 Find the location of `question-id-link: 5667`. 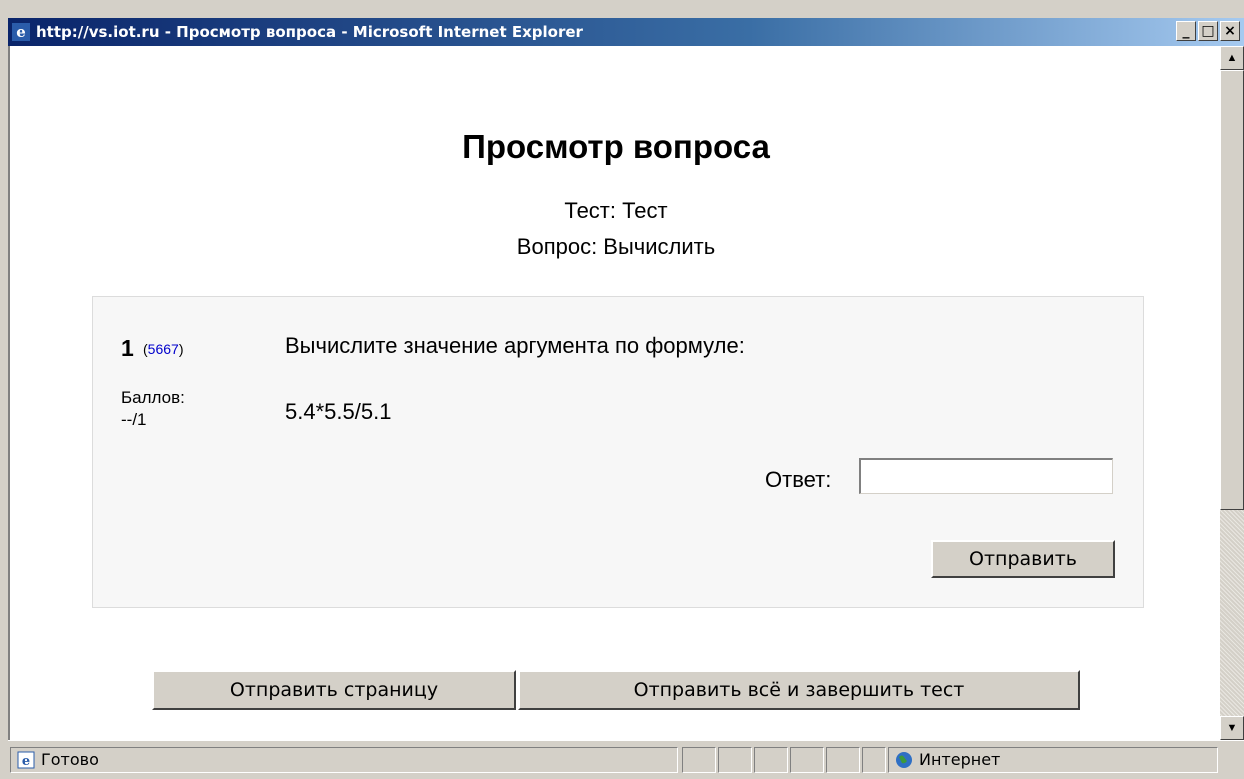

question-id-link: 5667 is located at coordinates (163, 349).